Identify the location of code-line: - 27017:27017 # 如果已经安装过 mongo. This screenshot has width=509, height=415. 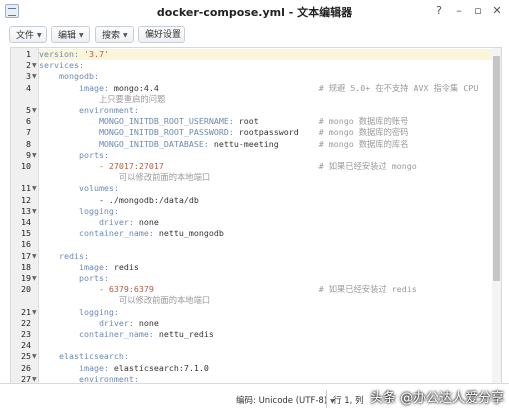
(228, 166).